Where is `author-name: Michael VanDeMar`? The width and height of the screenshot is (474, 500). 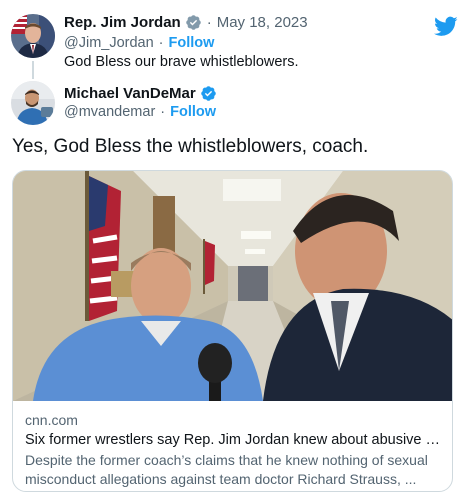 author-name: Michael VanDeMar is located at coordinates (130, 93).